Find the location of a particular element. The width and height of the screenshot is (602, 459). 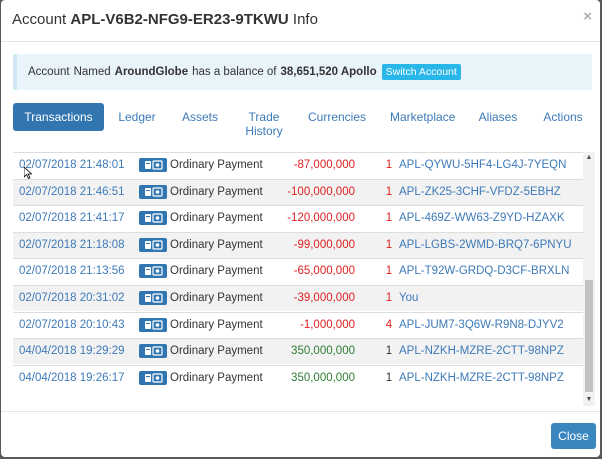

account-balance: 38,651,520 Apollo is located at coordinates (328, 72).